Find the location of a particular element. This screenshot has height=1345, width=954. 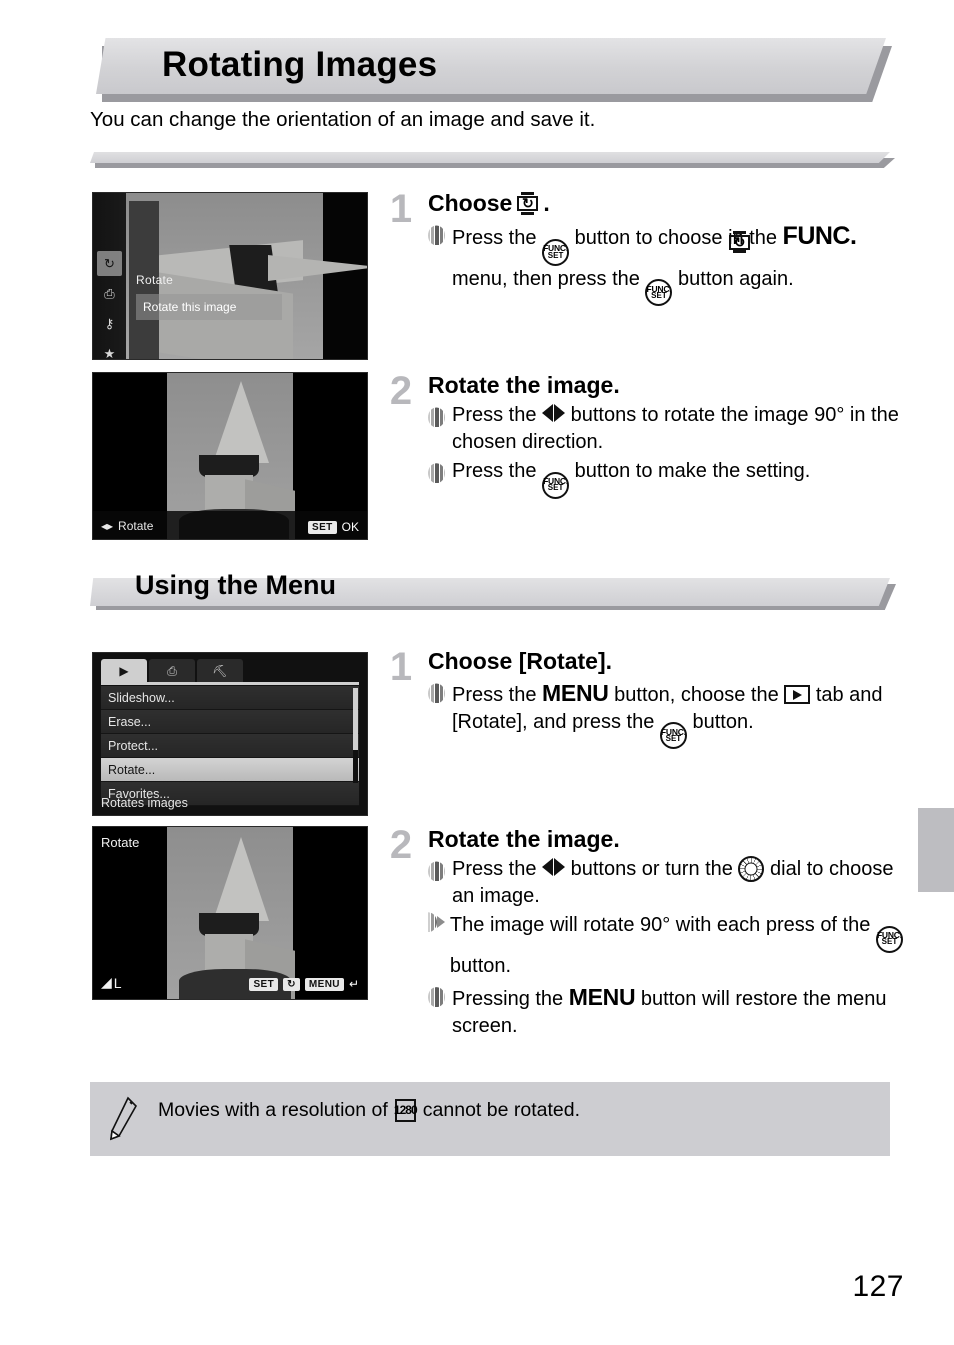

screenshot-func-menu: ↻ ⎙ ⚷ ★ Rotate Rotate this image is located at coordinates (230, 276).